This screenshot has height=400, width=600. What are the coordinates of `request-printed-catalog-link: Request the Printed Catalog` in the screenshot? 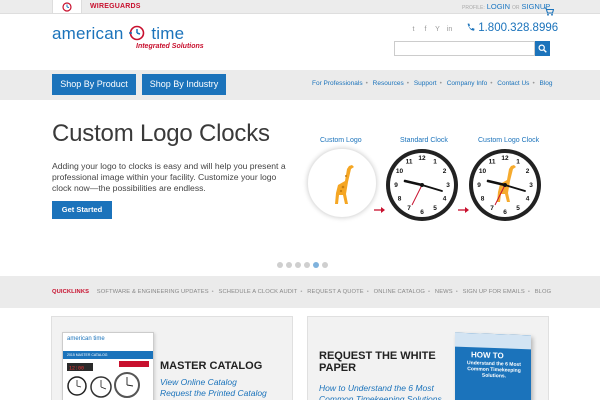 It's located at (213, 393).